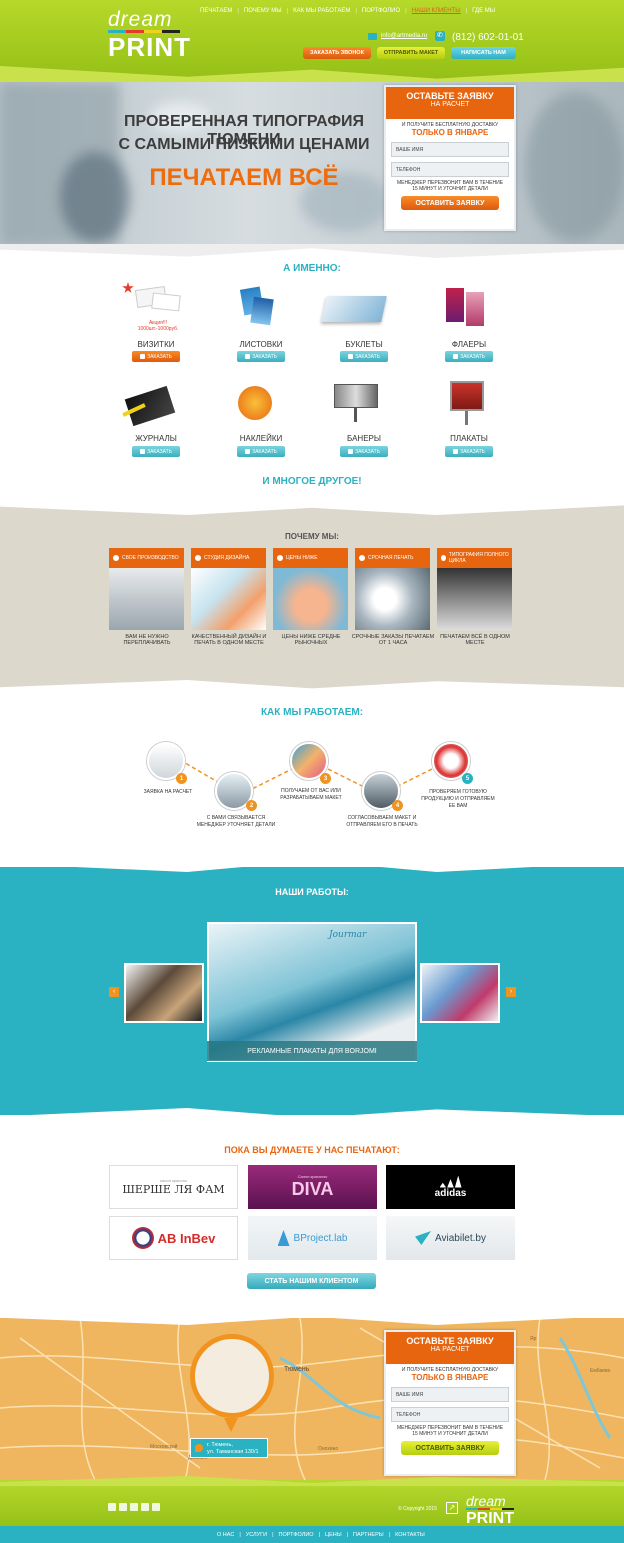 The width and height of the screenshot is (624, 1543). I want to click on logo: dream PRINT, so click(149, 34).